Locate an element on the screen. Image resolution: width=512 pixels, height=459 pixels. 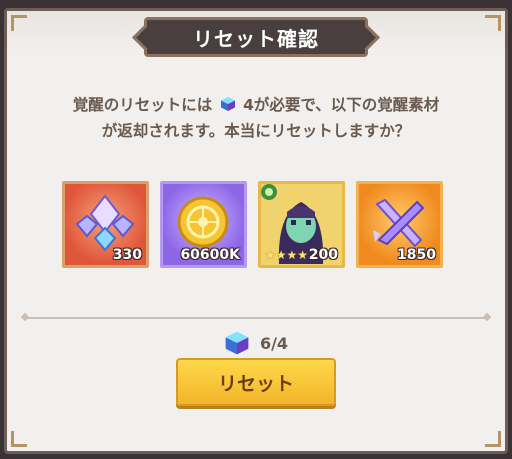
reward-quantity: 60600K is located at coordinates (210, 255).